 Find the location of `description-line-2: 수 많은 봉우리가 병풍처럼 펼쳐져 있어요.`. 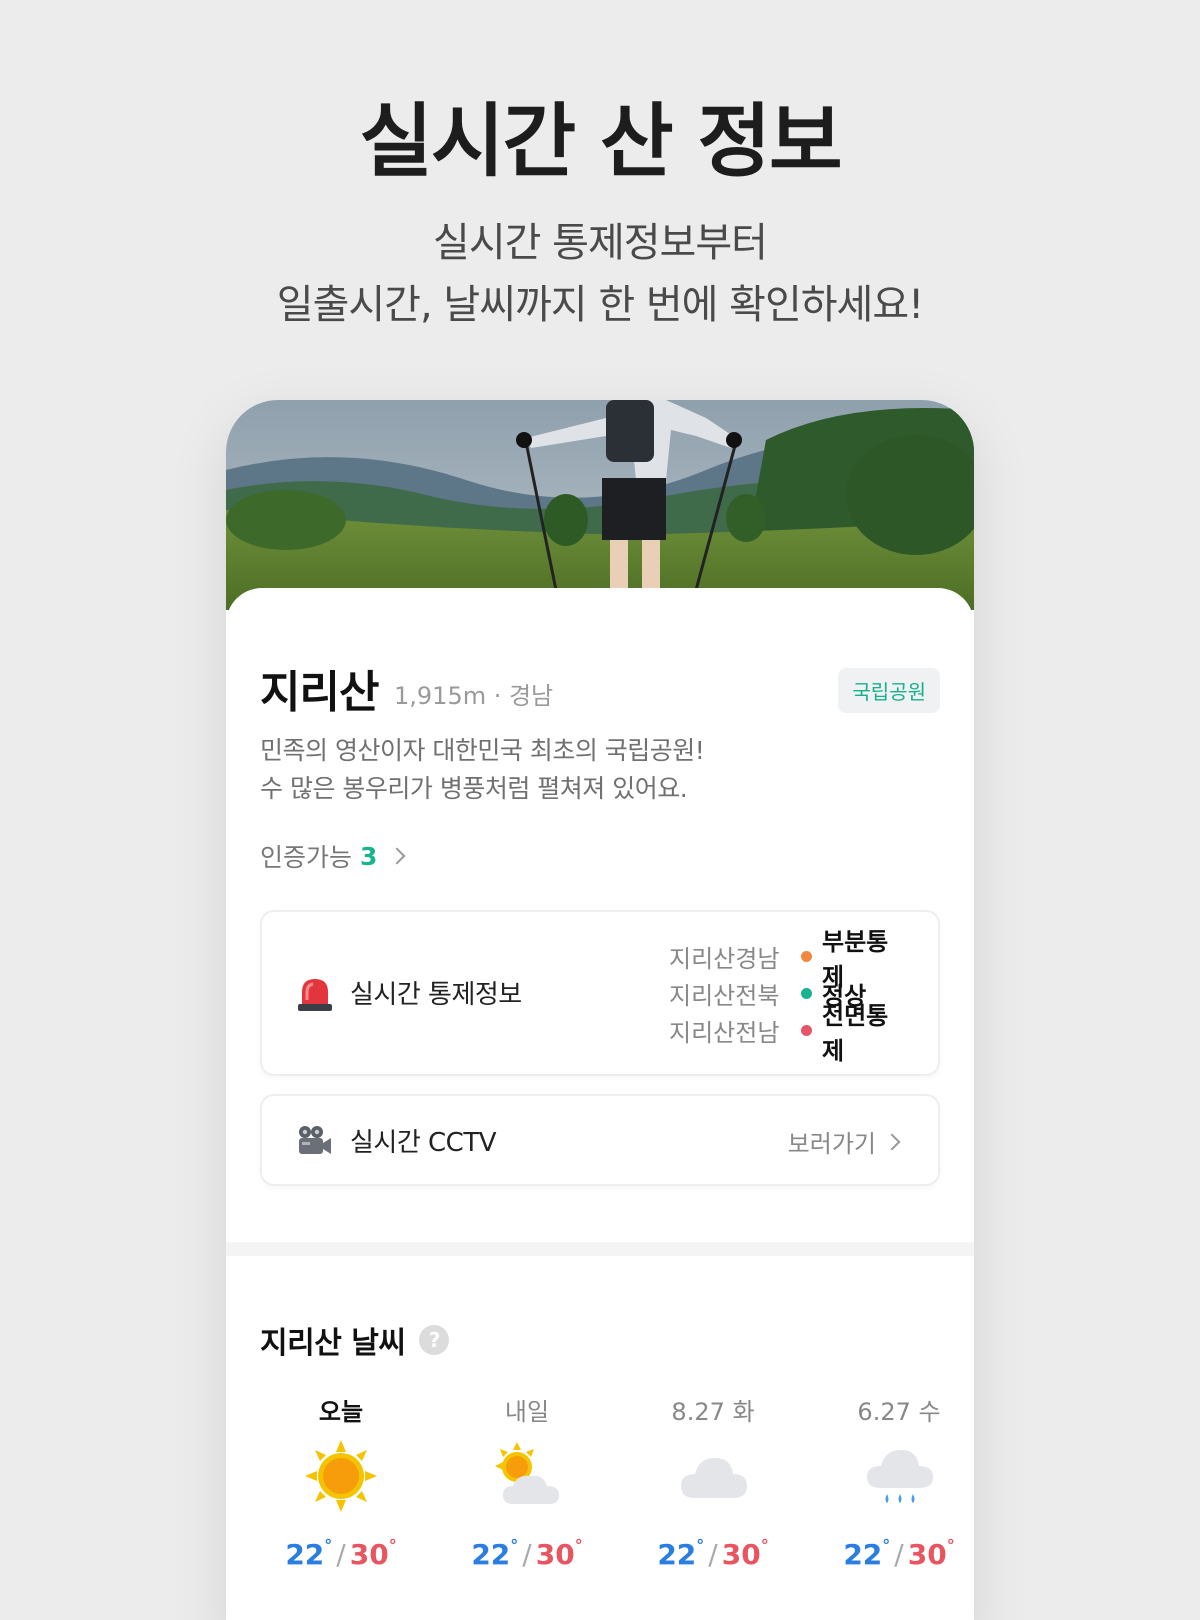

description-line-2: 수 많은 봉우리가 병풍처럼 펼쳐져 있어요. is located at coordinates (474, 788).